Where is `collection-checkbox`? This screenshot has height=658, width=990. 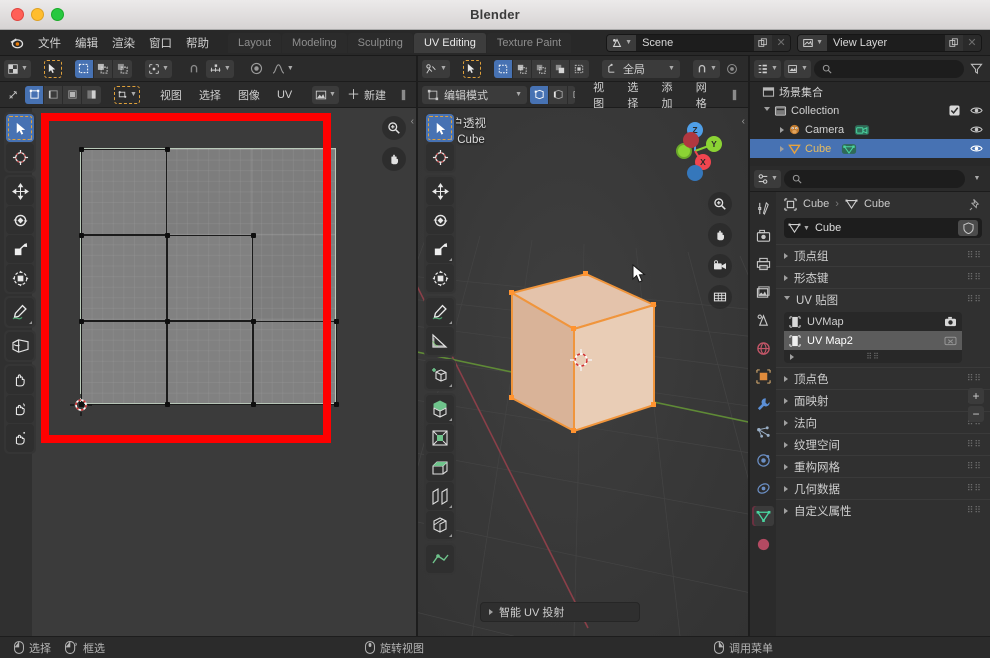
collection-checkbox is located at coordinates (954, 110).